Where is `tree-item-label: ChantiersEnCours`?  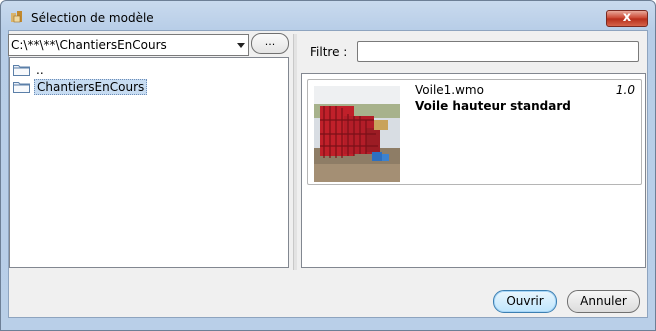 tree-item-label: ChantiersEnCours is located at coordinates (91, 87).